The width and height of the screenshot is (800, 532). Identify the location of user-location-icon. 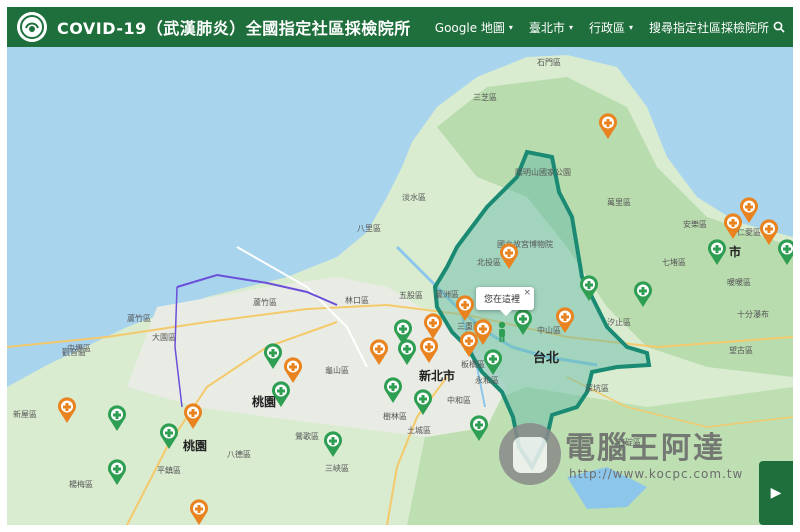
(502, 332).